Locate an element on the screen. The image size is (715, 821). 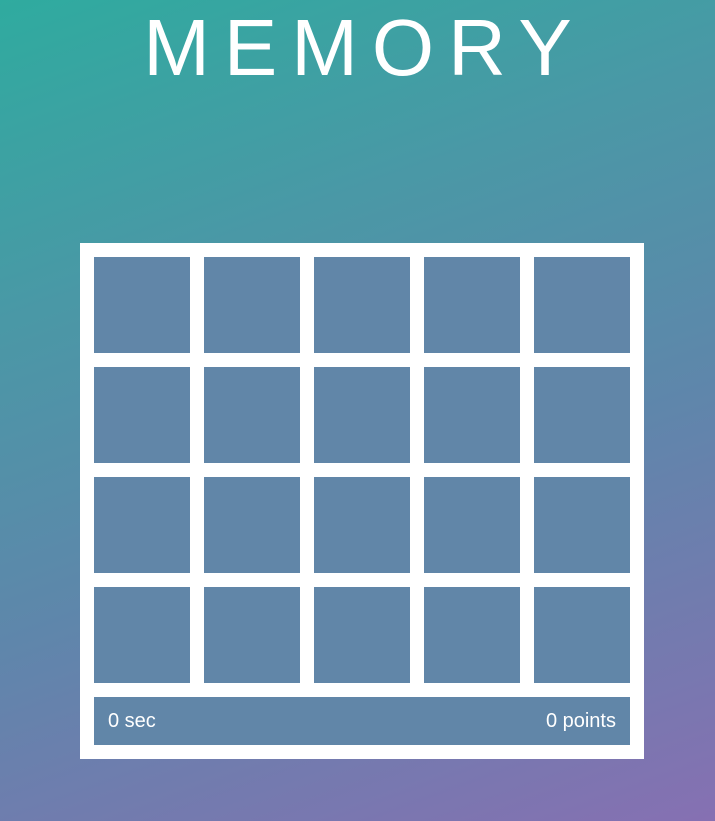
game-title: MEMORY is located at coordinates (364, 47).